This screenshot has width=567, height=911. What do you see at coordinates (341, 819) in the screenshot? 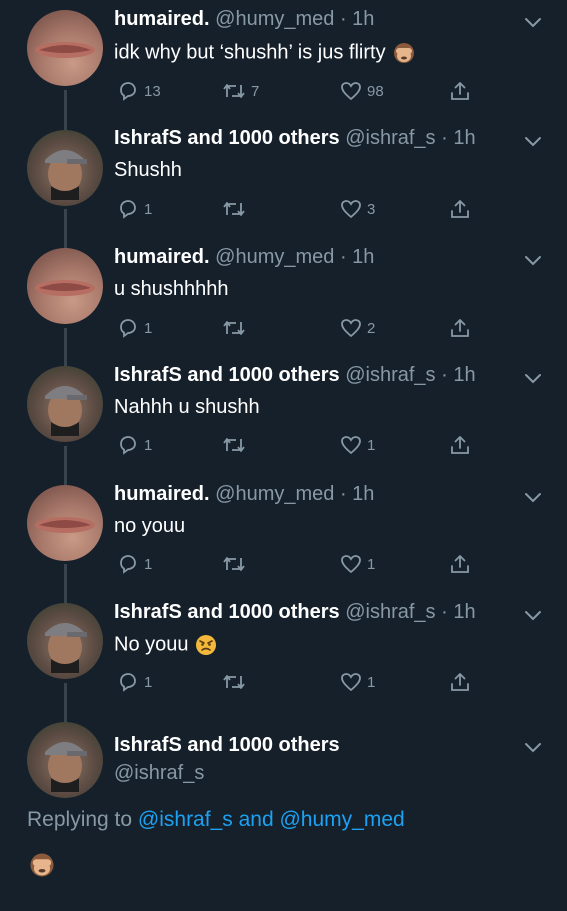
I see `mention-link: @humy_med` at bounding box center [341, 819].